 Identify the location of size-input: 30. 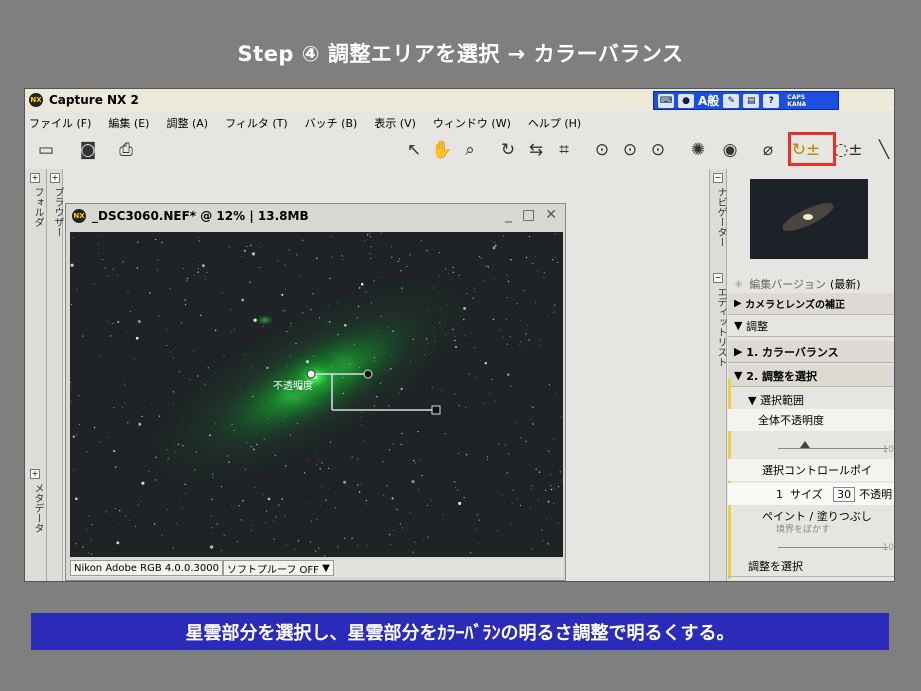
(844, 494).